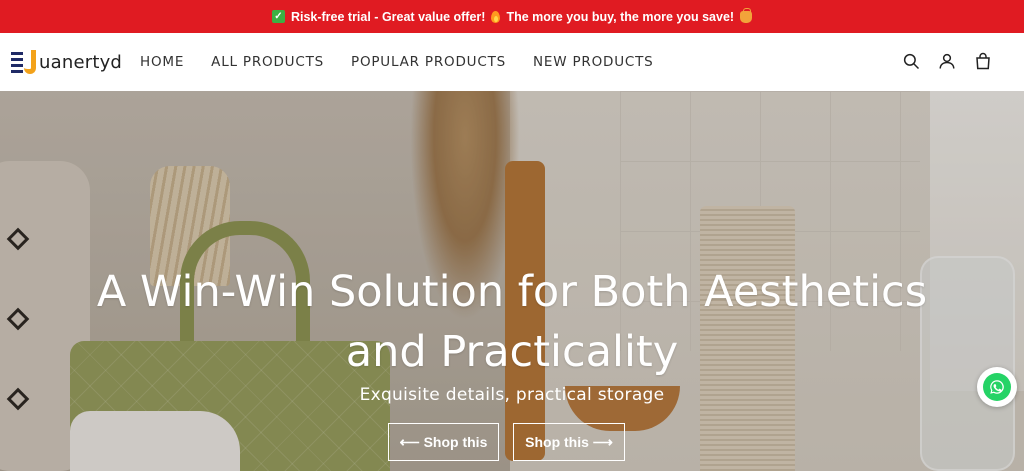  What do you see at coordinates (267, 62) in the screenshot?
I see `nav-all-products: ALL PRODUCTS` at bounding box center [267, 62].